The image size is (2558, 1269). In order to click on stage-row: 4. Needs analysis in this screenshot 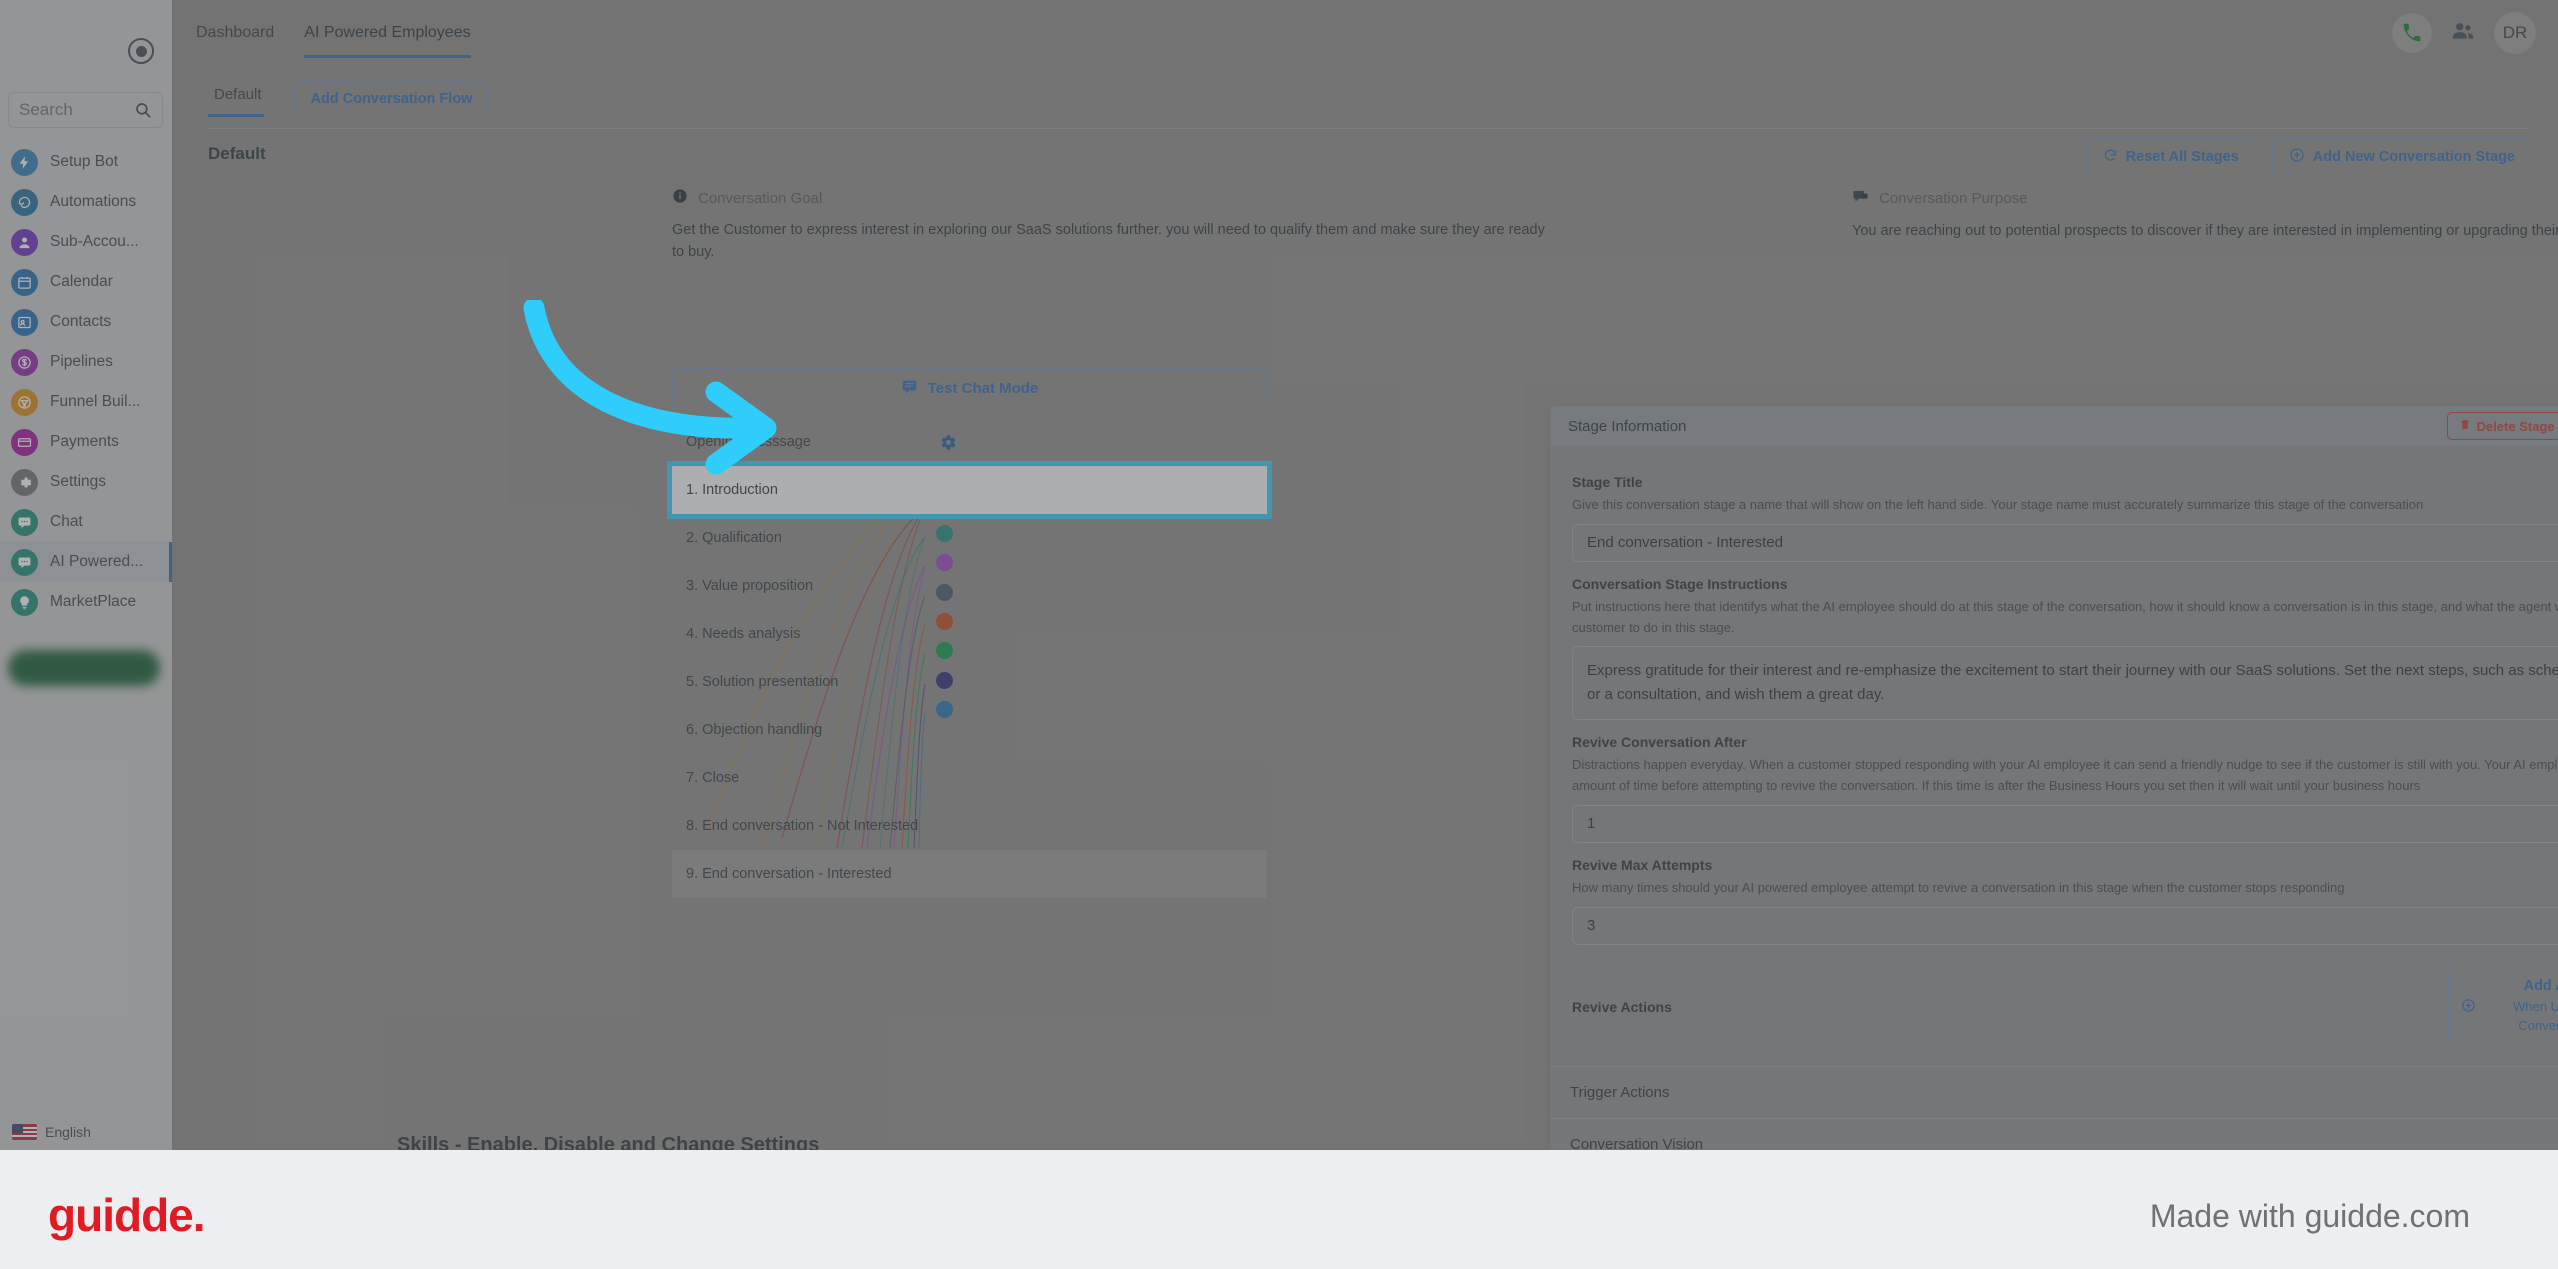, I will do `click(969, 634)`.